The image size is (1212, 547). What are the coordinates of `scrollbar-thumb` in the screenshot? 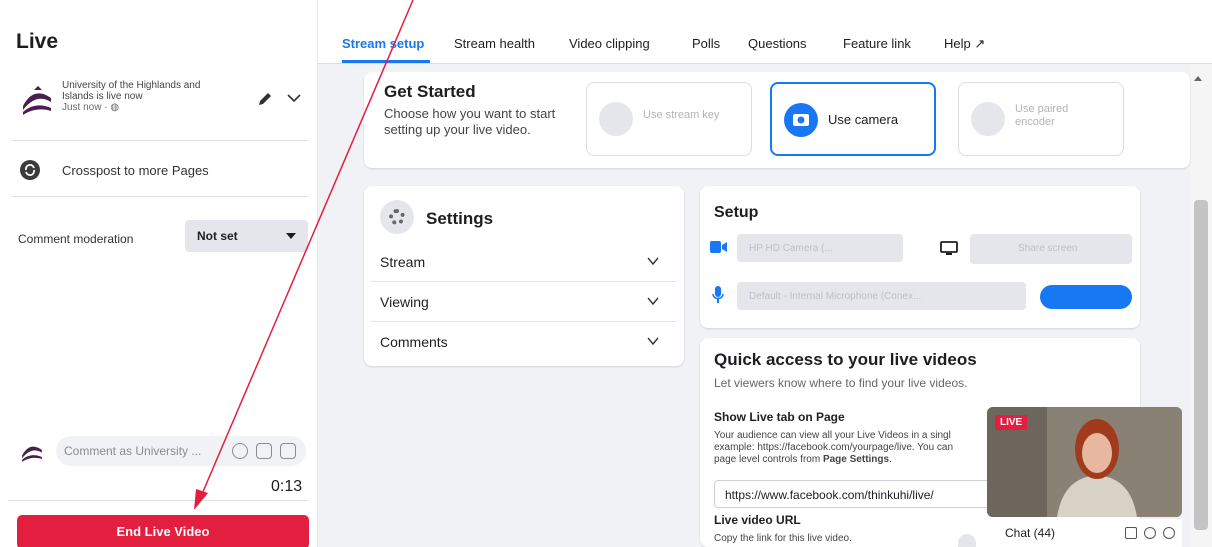 It's located at (1201, 365).